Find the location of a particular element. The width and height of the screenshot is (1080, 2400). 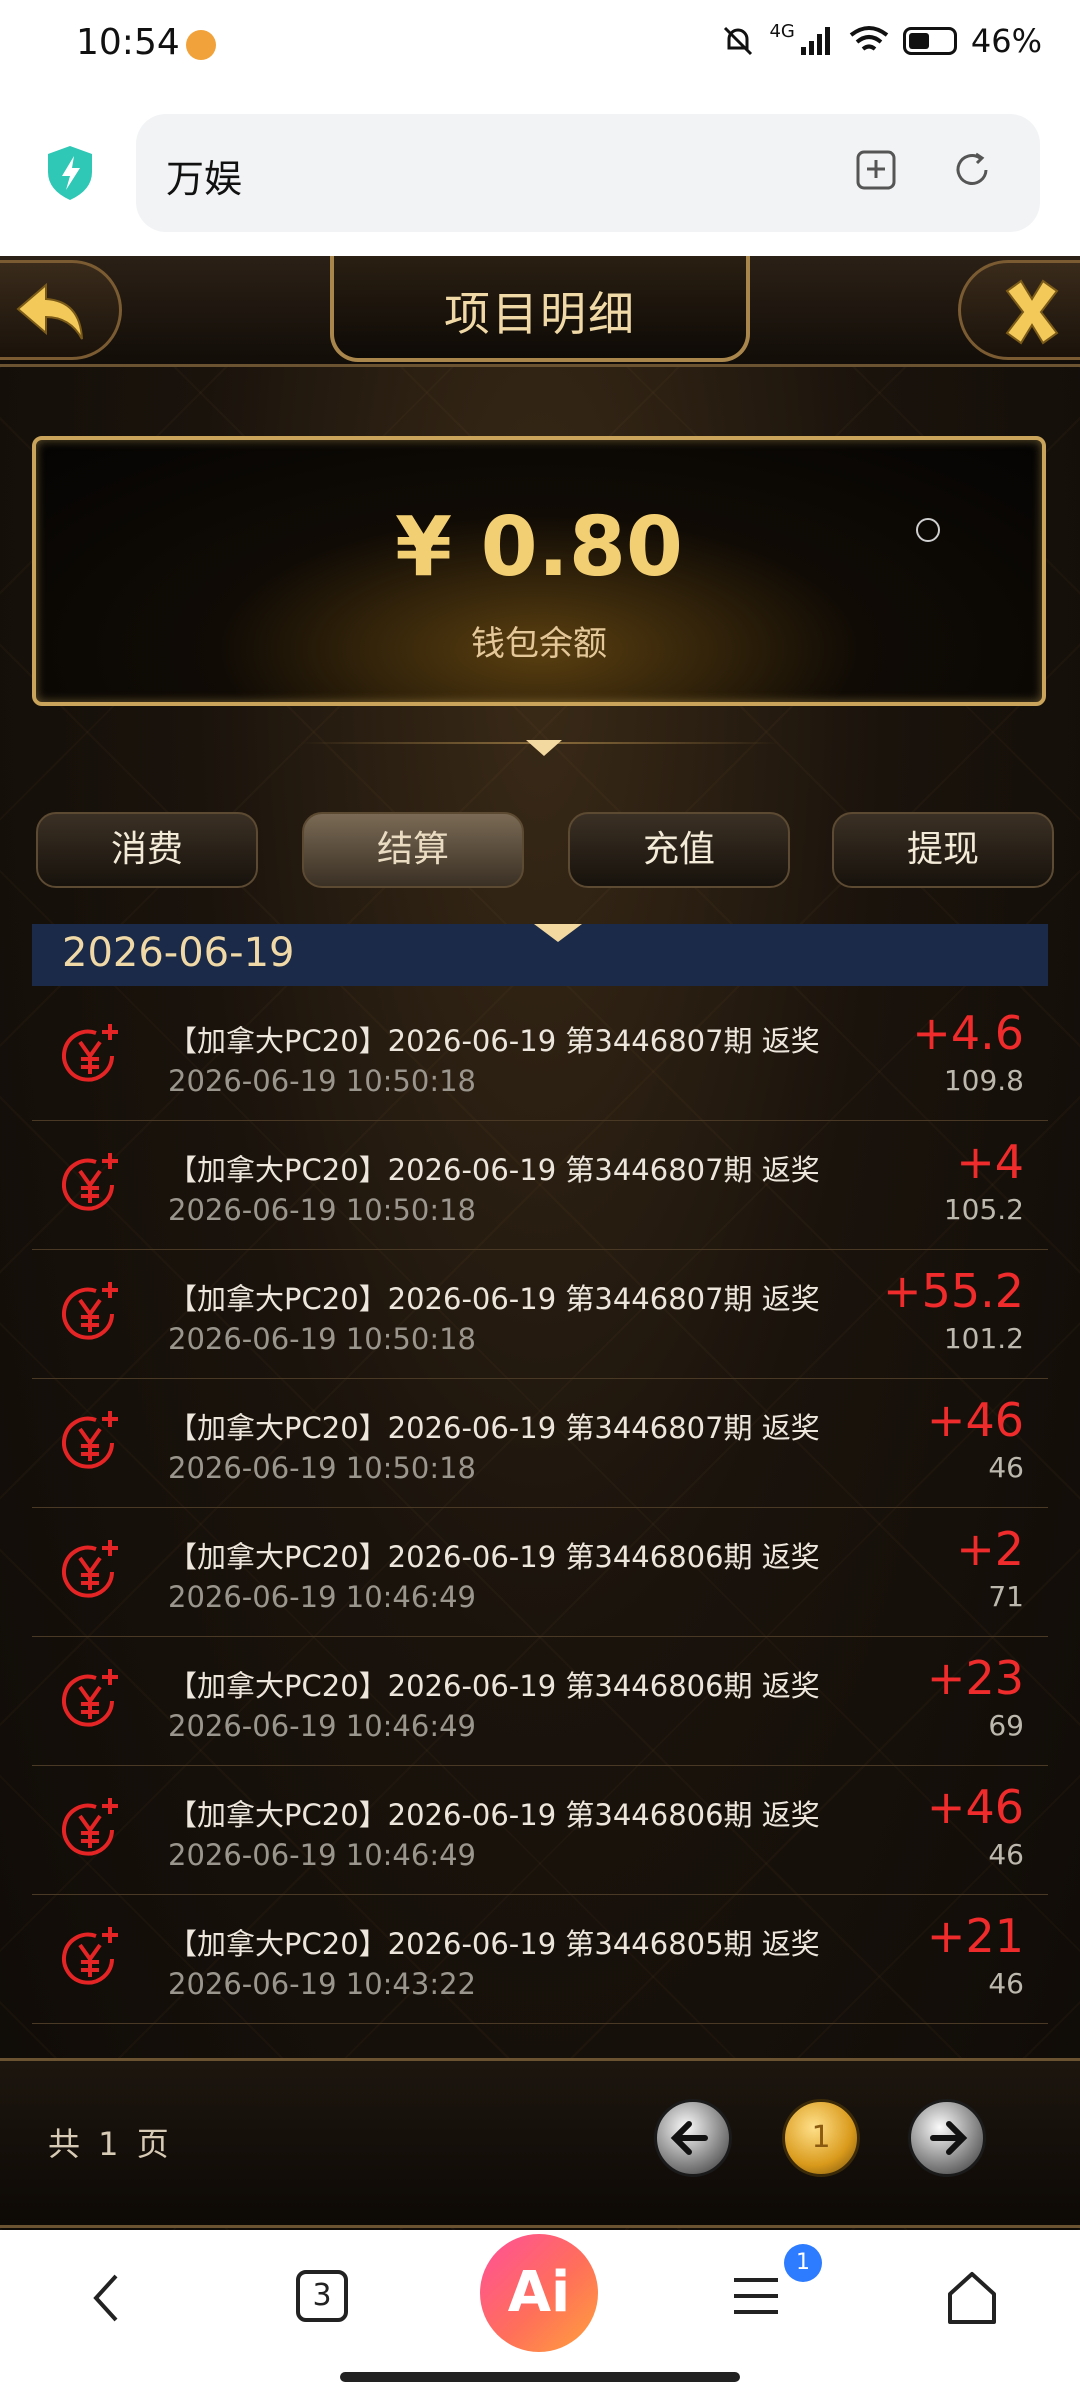

menu-badge: 1 is located at coordinates (803, 2263).